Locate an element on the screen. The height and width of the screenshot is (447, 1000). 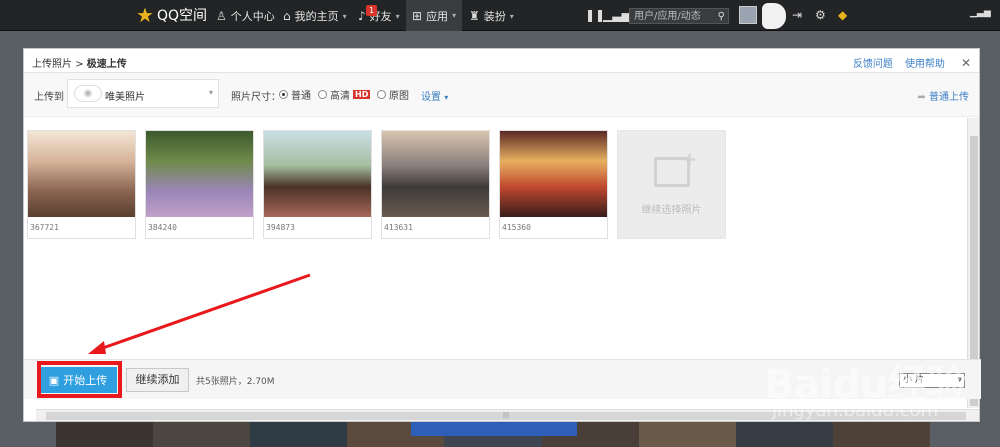
album-name: 唯美照片 is located at coordinates (125, 97).